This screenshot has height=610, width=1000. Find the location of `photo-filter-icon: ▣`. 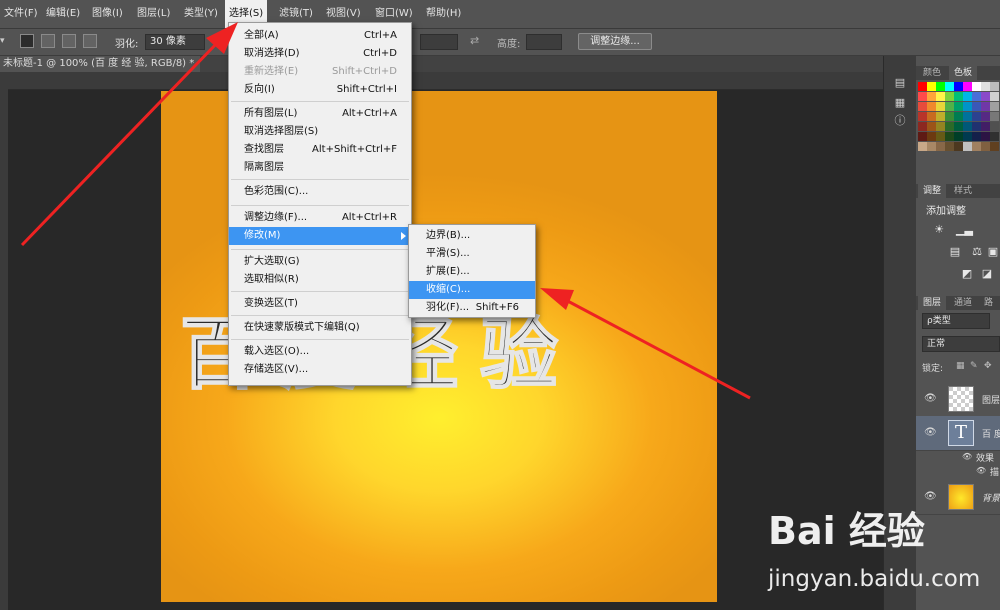

photo-filter-icon: ▣ is located at coordinates (993, 252).